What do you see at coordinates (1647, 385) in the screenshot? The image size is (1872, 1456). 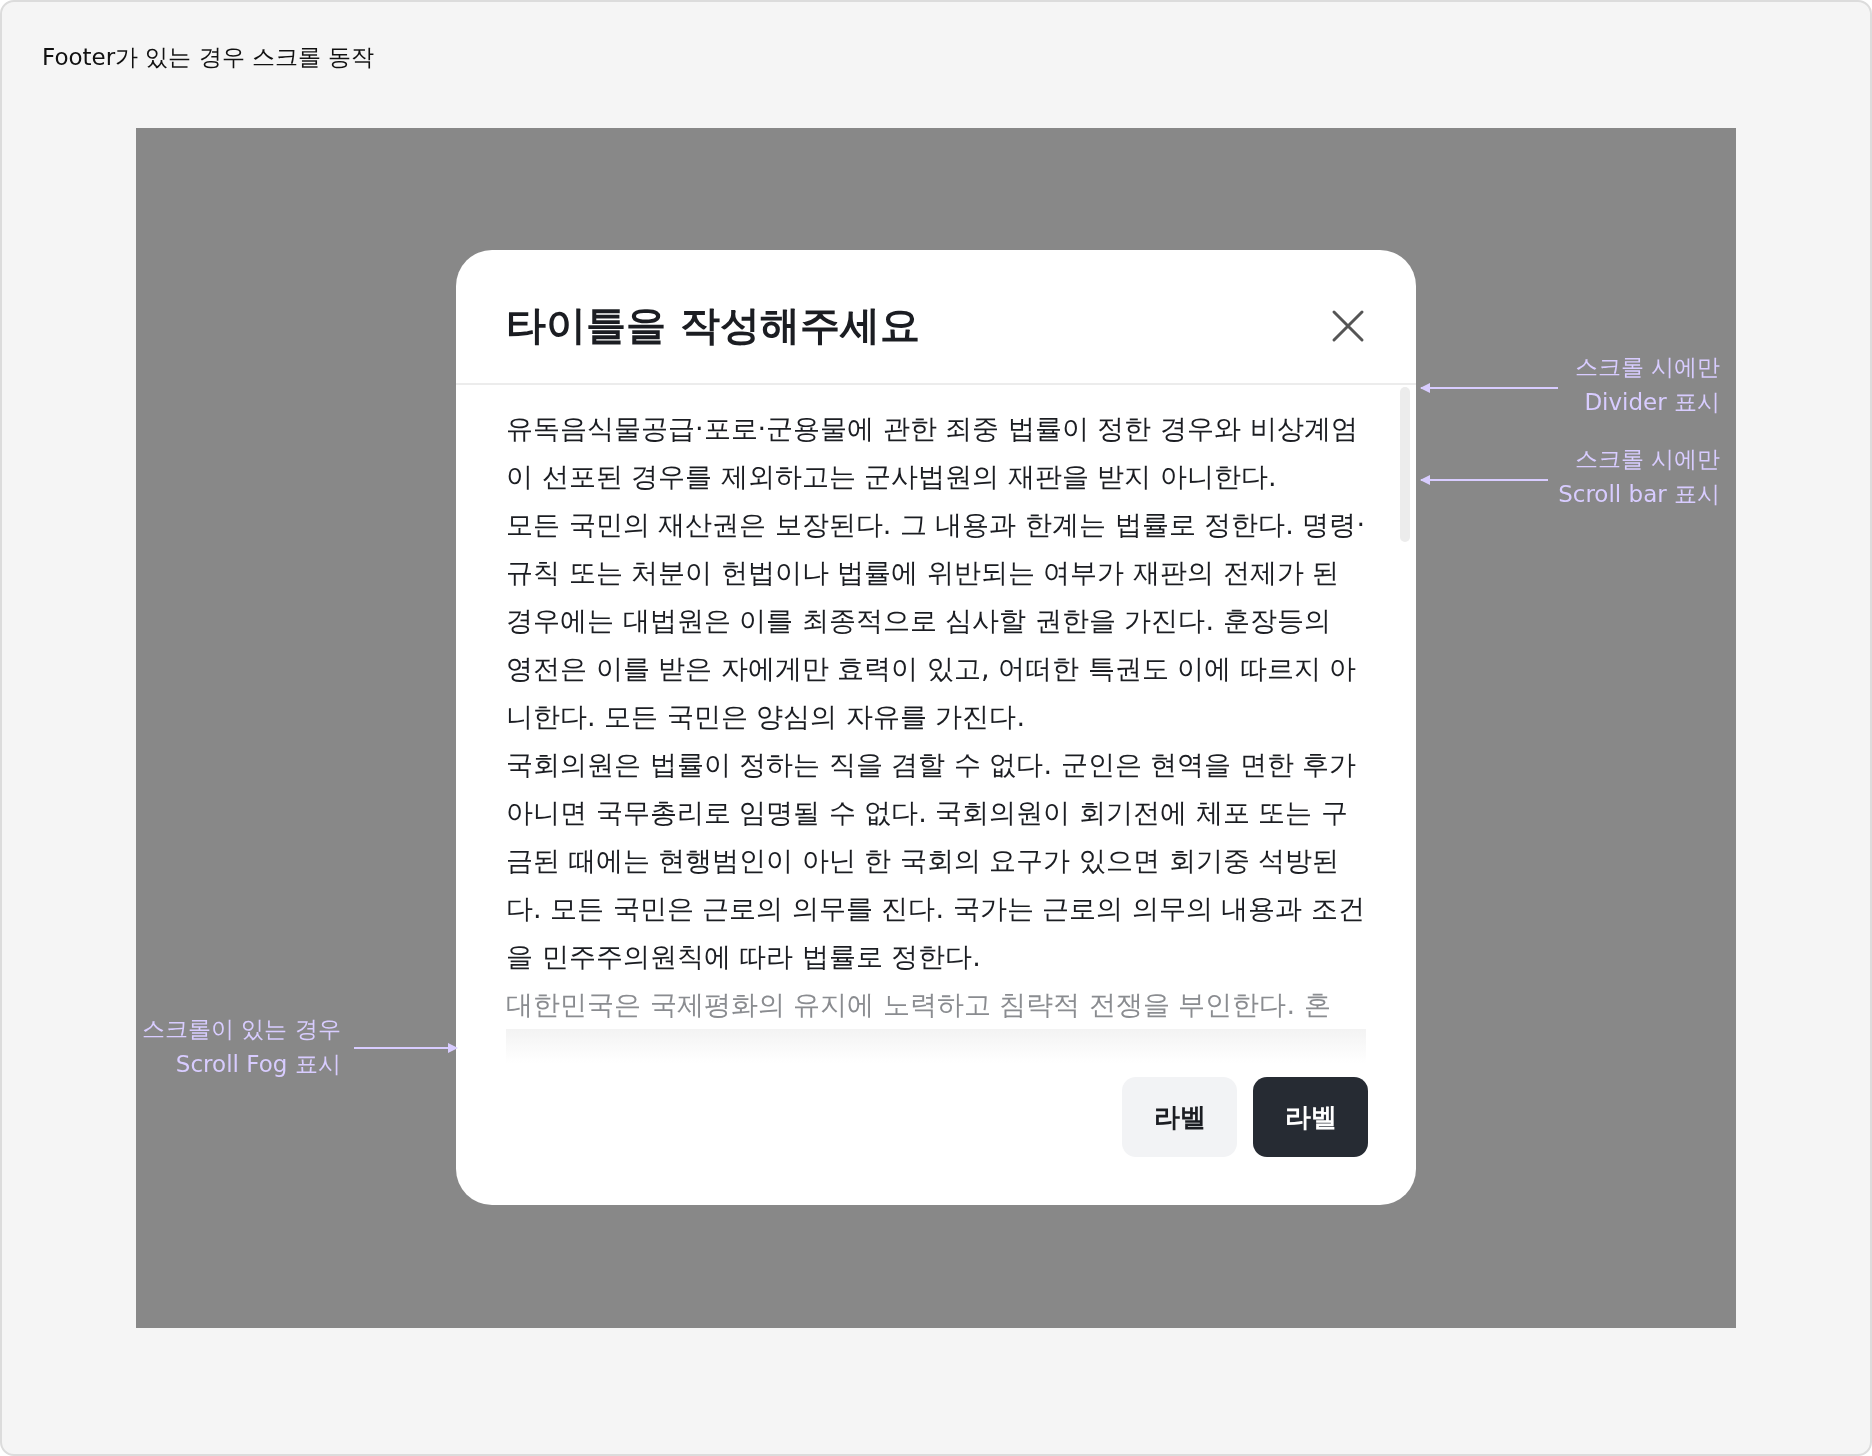 I see `annotation-text: 스크롤 시에만 Divider 표시` at bounding box center [1647, 385].